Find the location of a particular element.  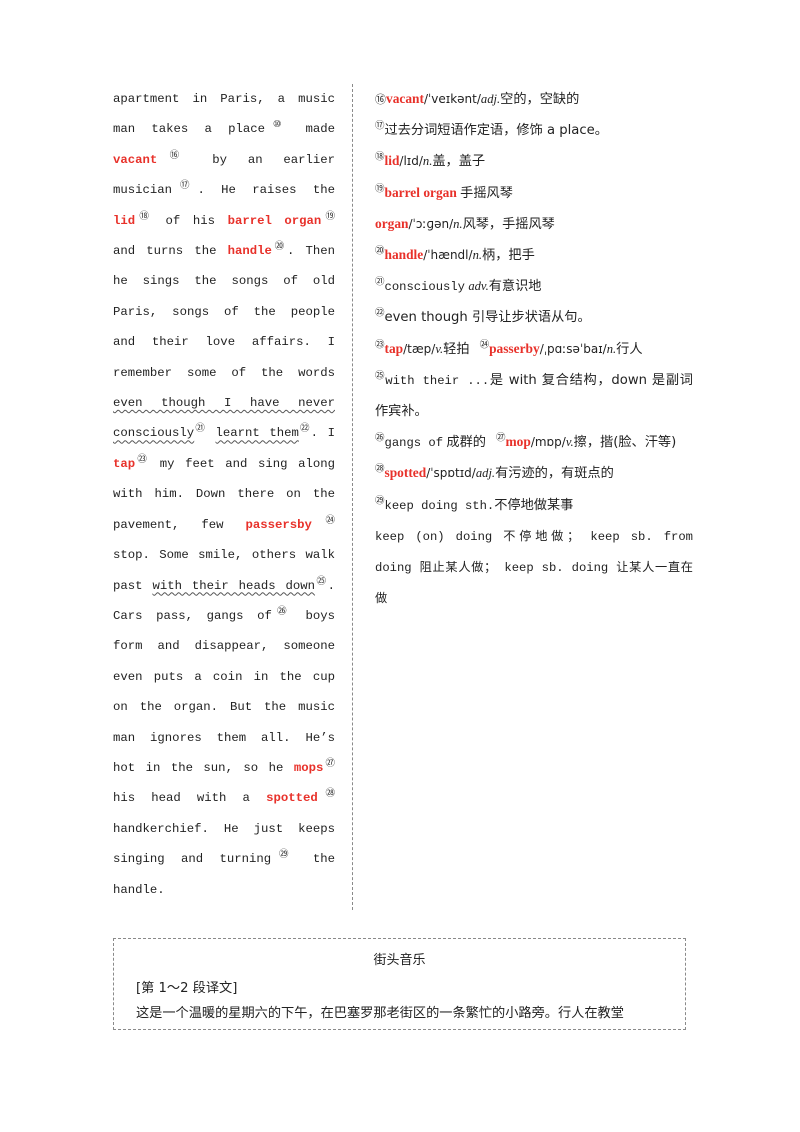

note-marker-25: ㉑ is located at coordinates (380, 282).